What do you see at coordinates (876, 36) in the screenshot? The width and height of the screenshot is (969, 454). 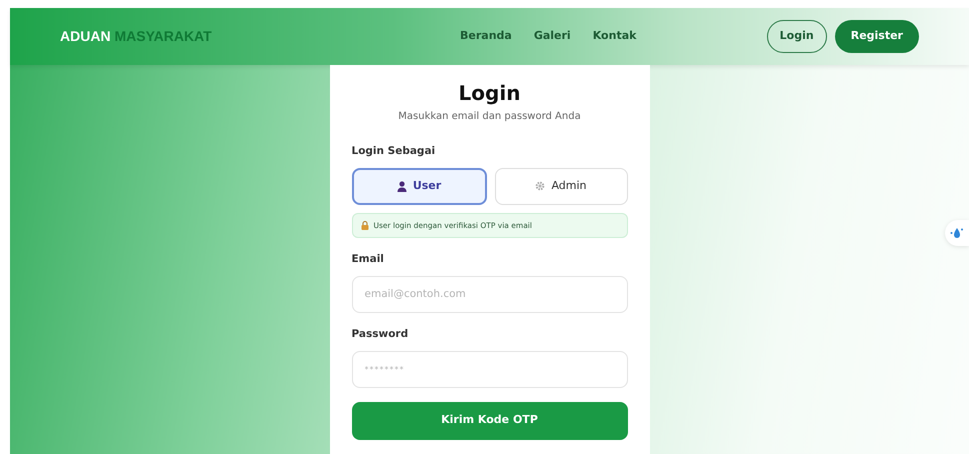 I see `register-button: Register` at bounding box center [876, 36].